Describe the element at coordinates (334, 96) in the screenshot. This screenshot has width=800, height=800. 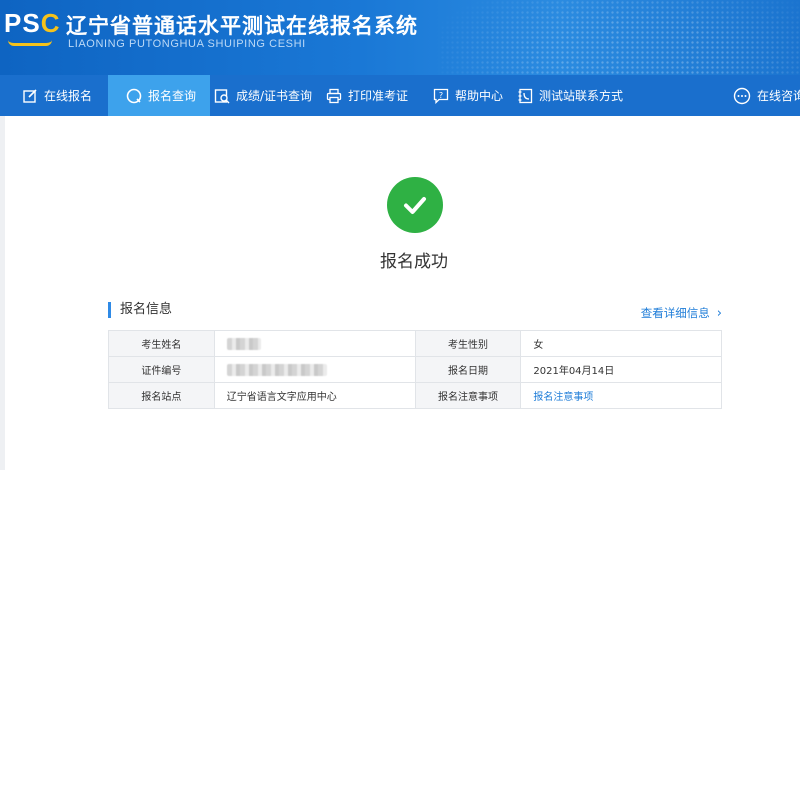
I see `printer-icon` at that location.